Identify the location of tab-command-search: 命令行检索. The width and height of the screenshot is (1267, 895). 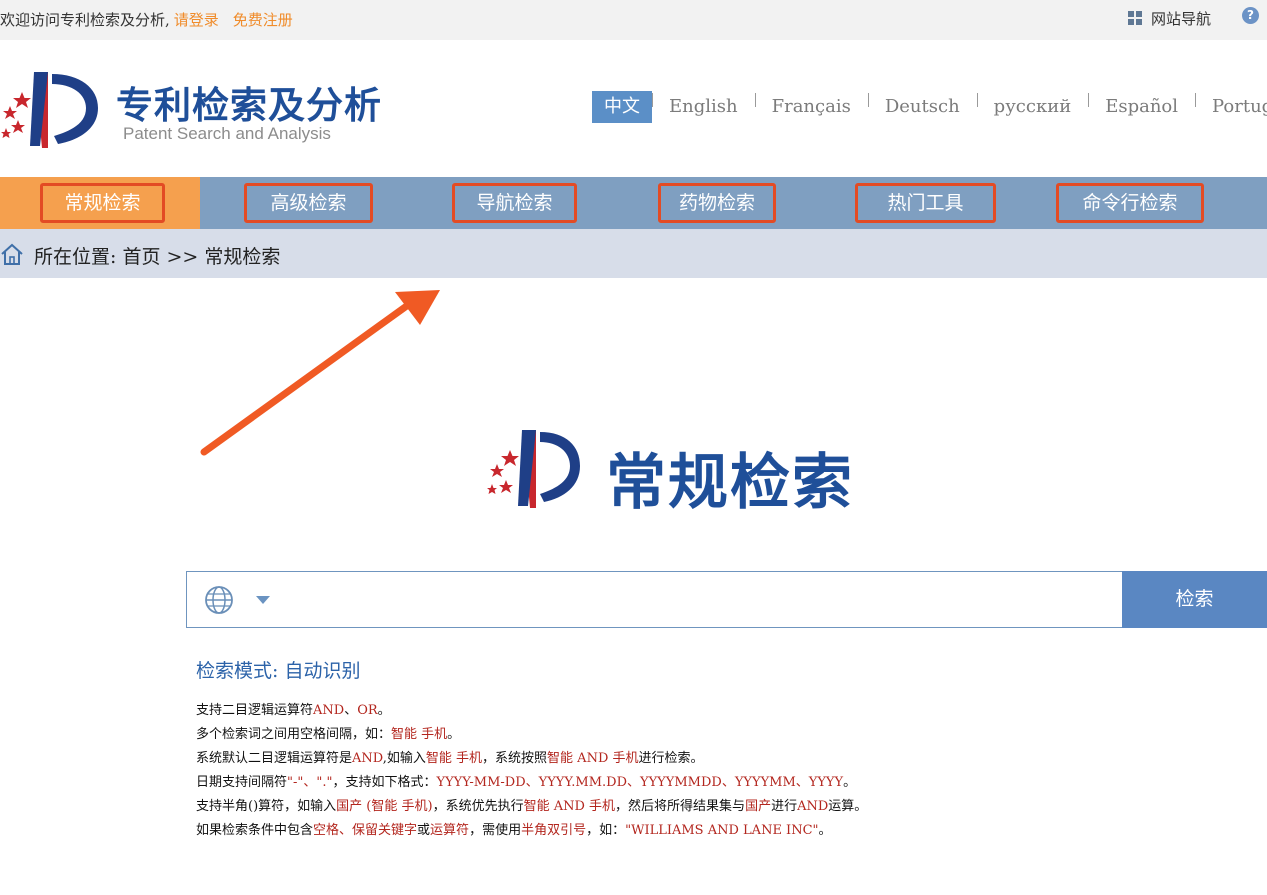
(1130, 203).